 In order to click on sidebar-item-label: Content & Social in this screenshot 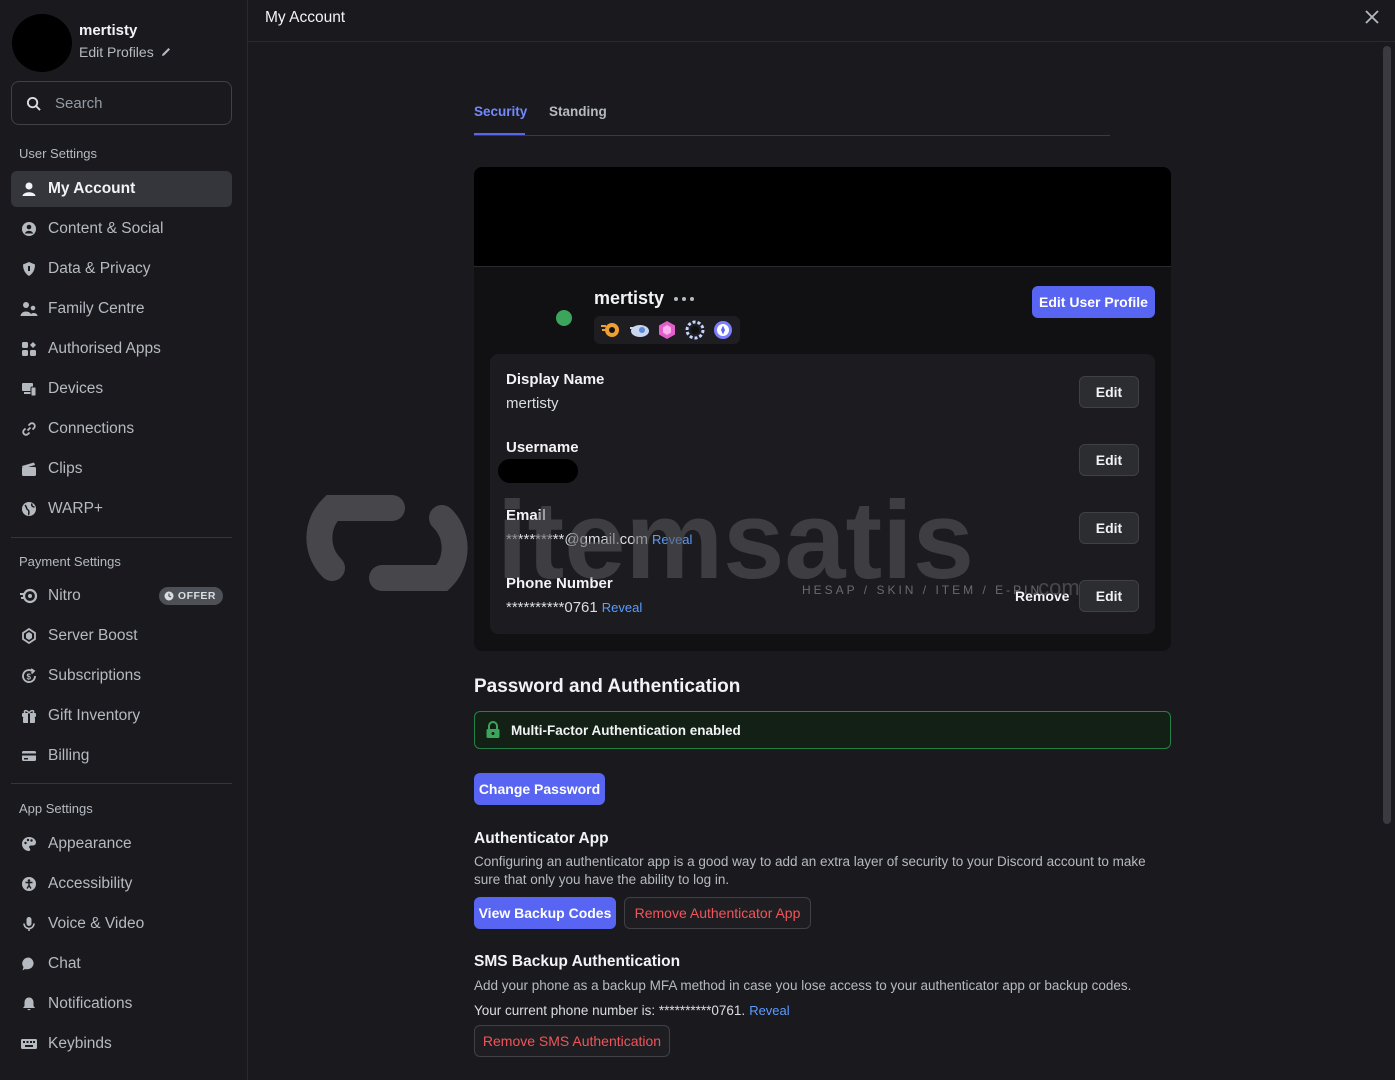, I will do `click(106, 228)`.